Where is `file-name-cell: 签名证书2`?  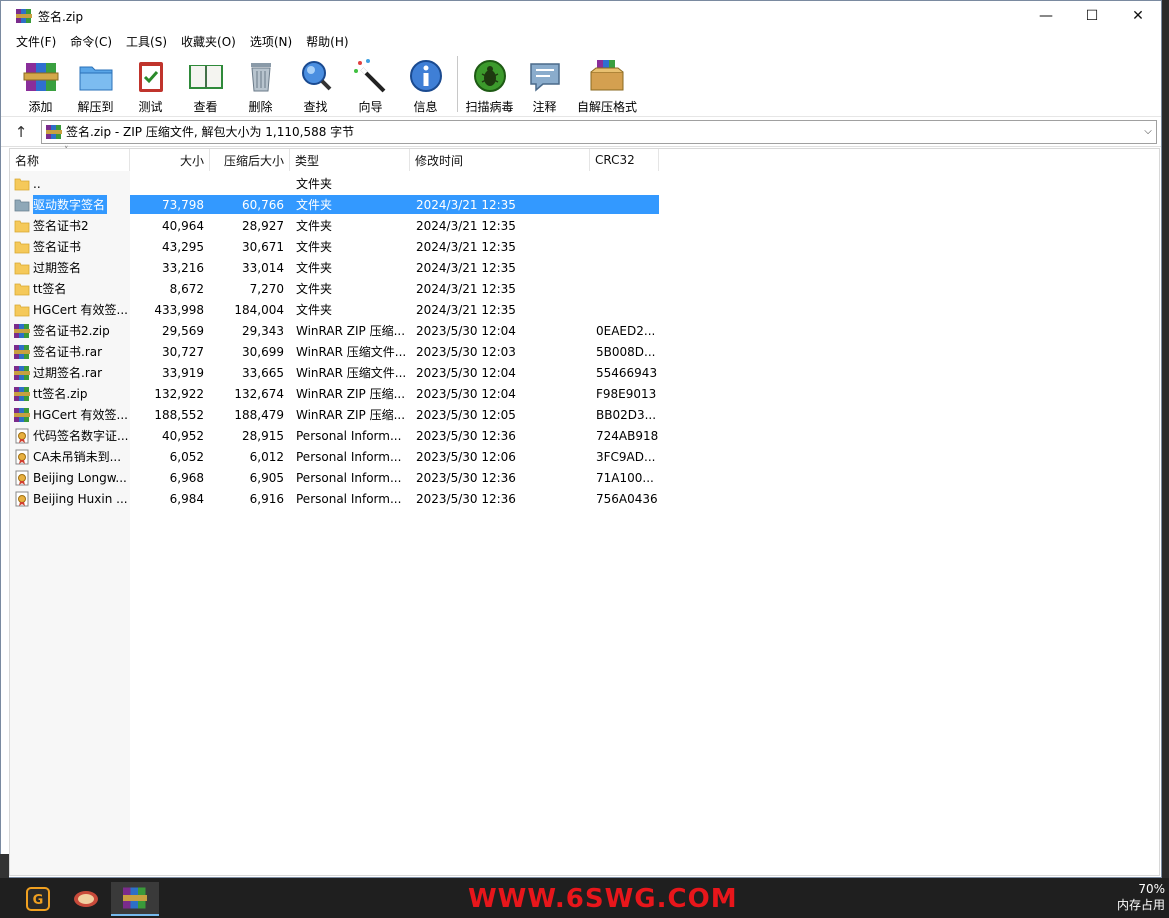
file-name-cell: 签名证书2 is located at coordinates (70, 225).